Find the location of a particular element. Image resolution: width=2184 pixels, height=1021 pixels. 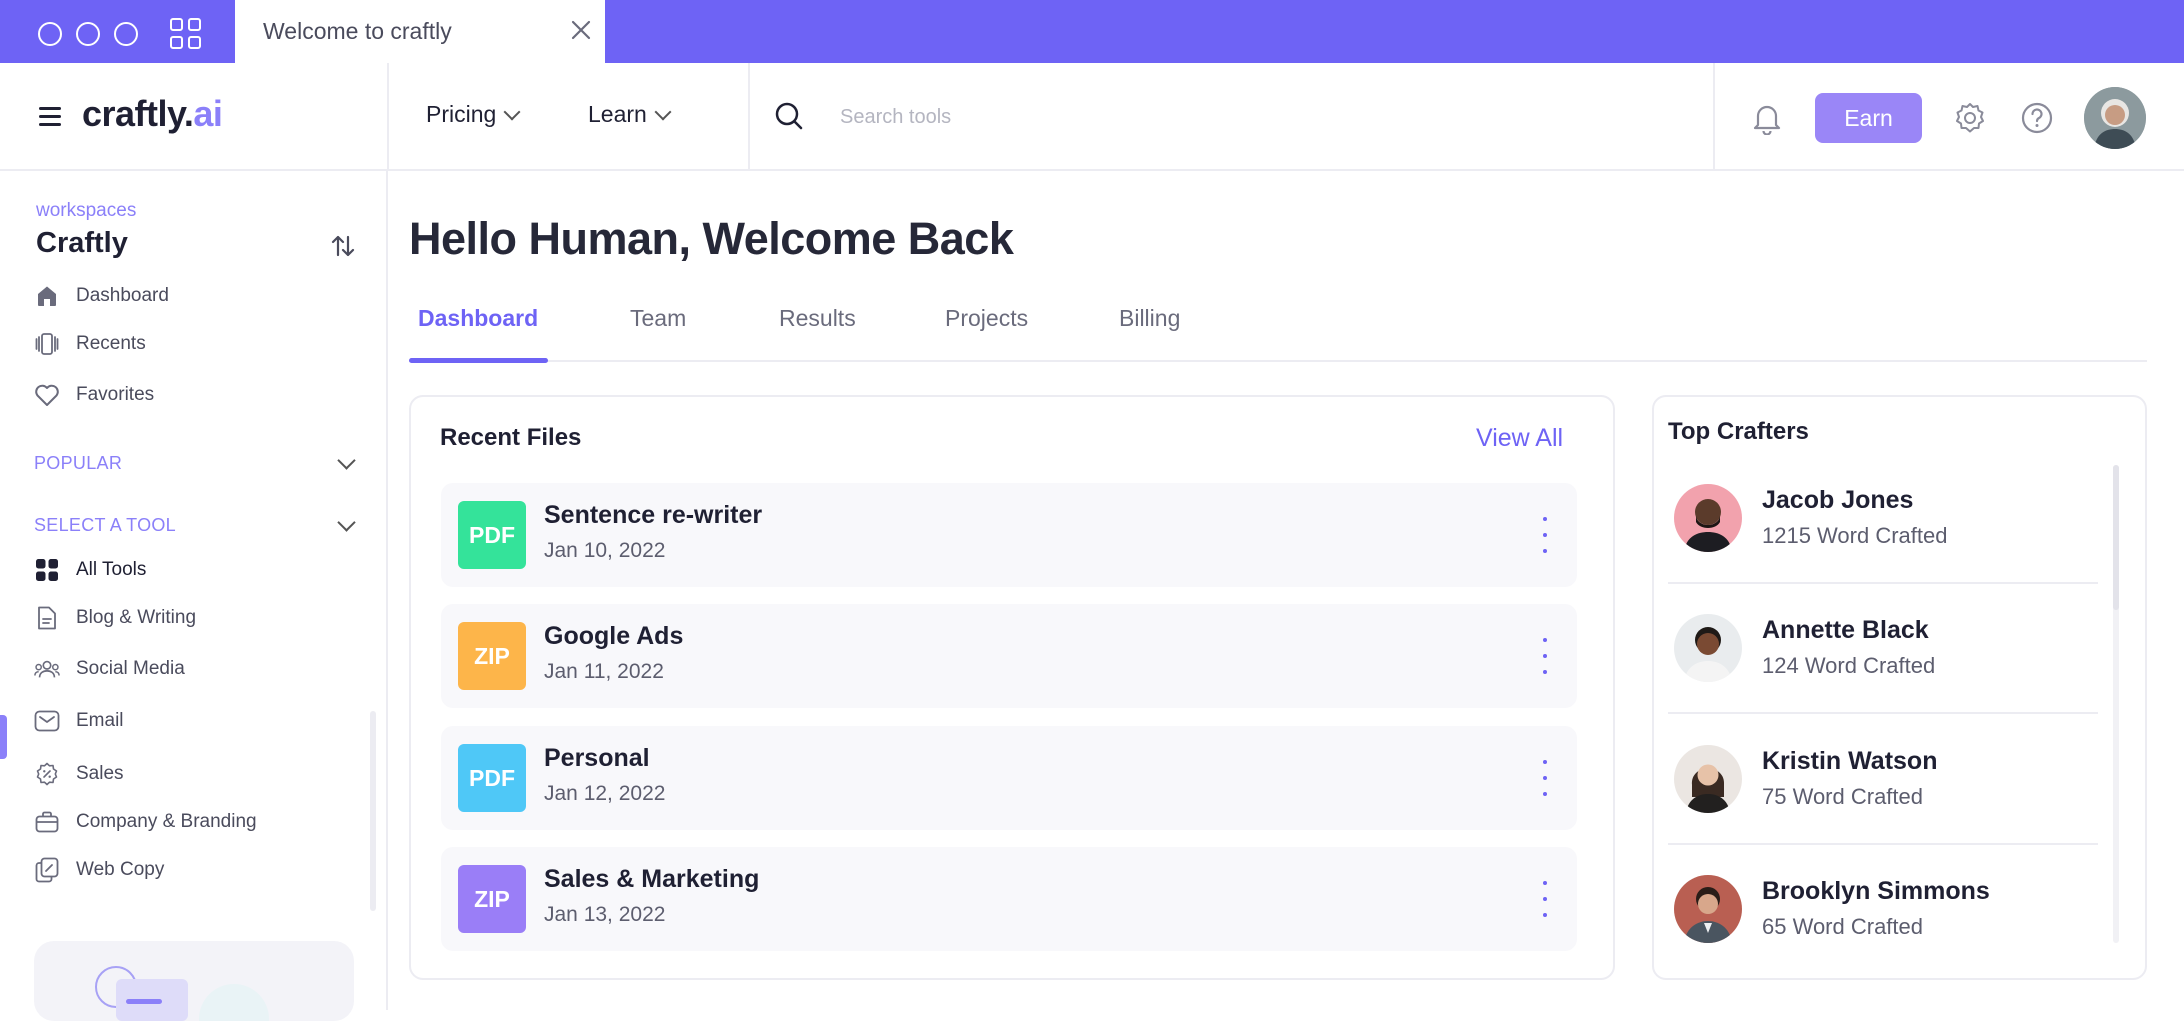

workspace-label: workspaces is located at coordinates (86, 210).